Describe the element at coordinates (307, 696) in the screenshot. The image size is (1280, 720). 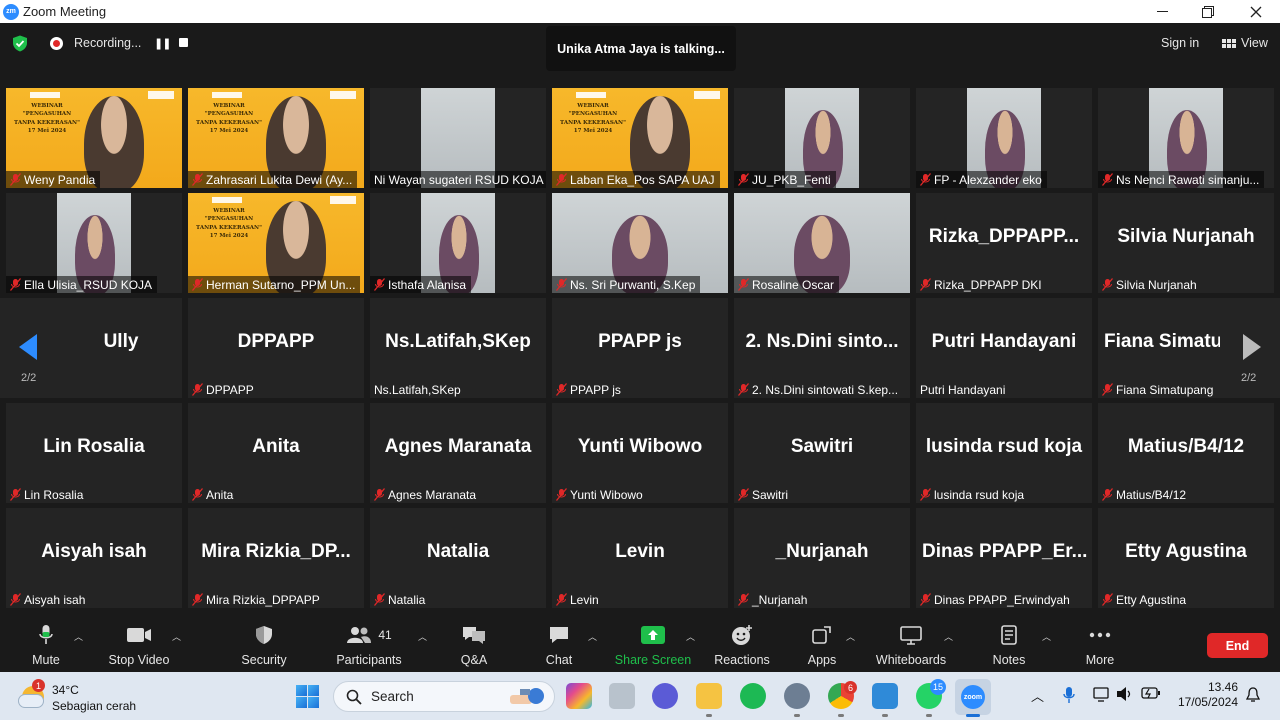
I see `windows-start-icon` at that location.